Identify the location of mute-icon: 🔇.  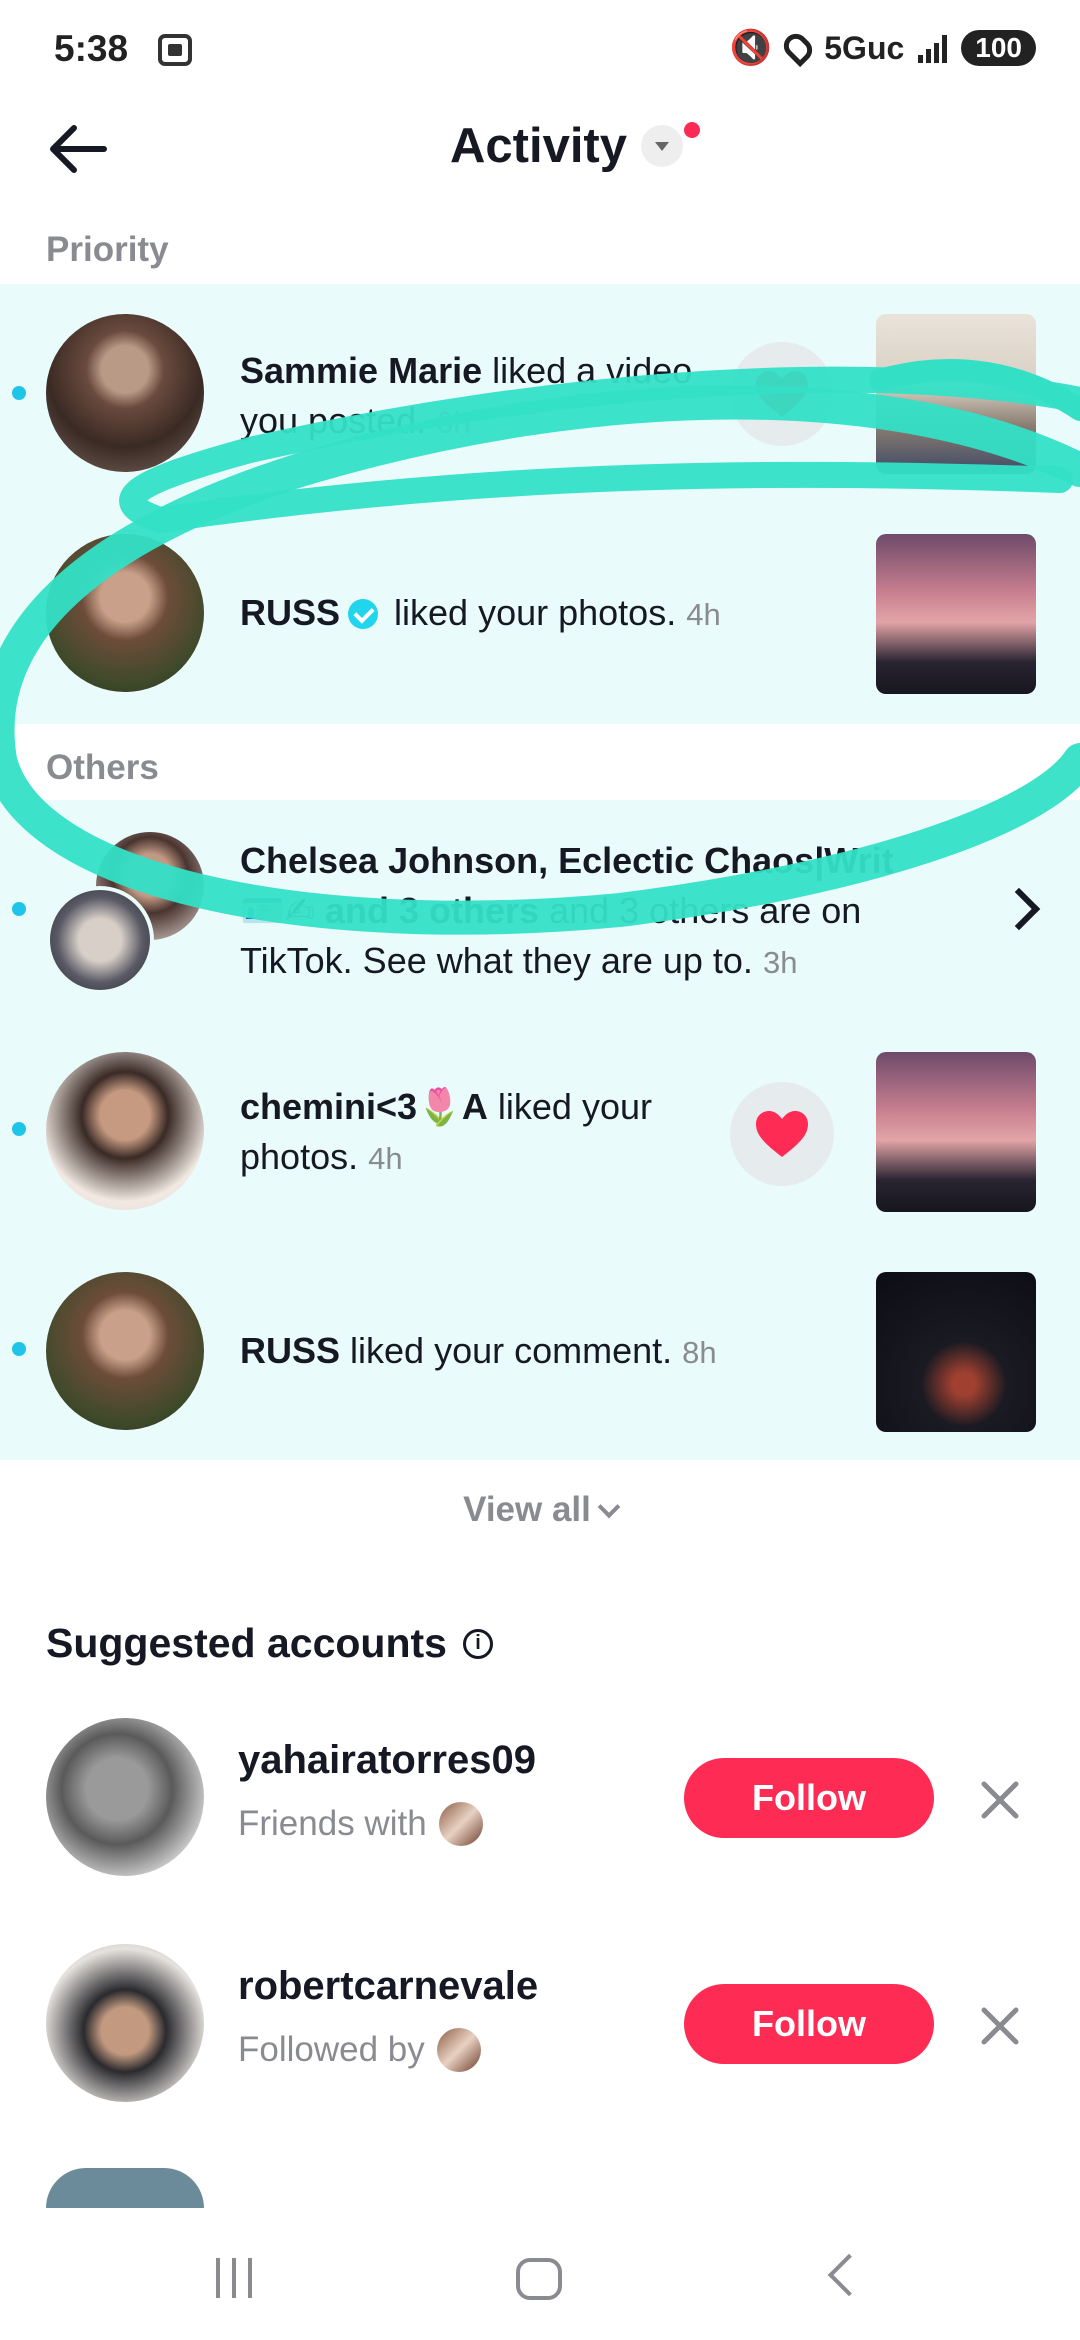
(751, 48).